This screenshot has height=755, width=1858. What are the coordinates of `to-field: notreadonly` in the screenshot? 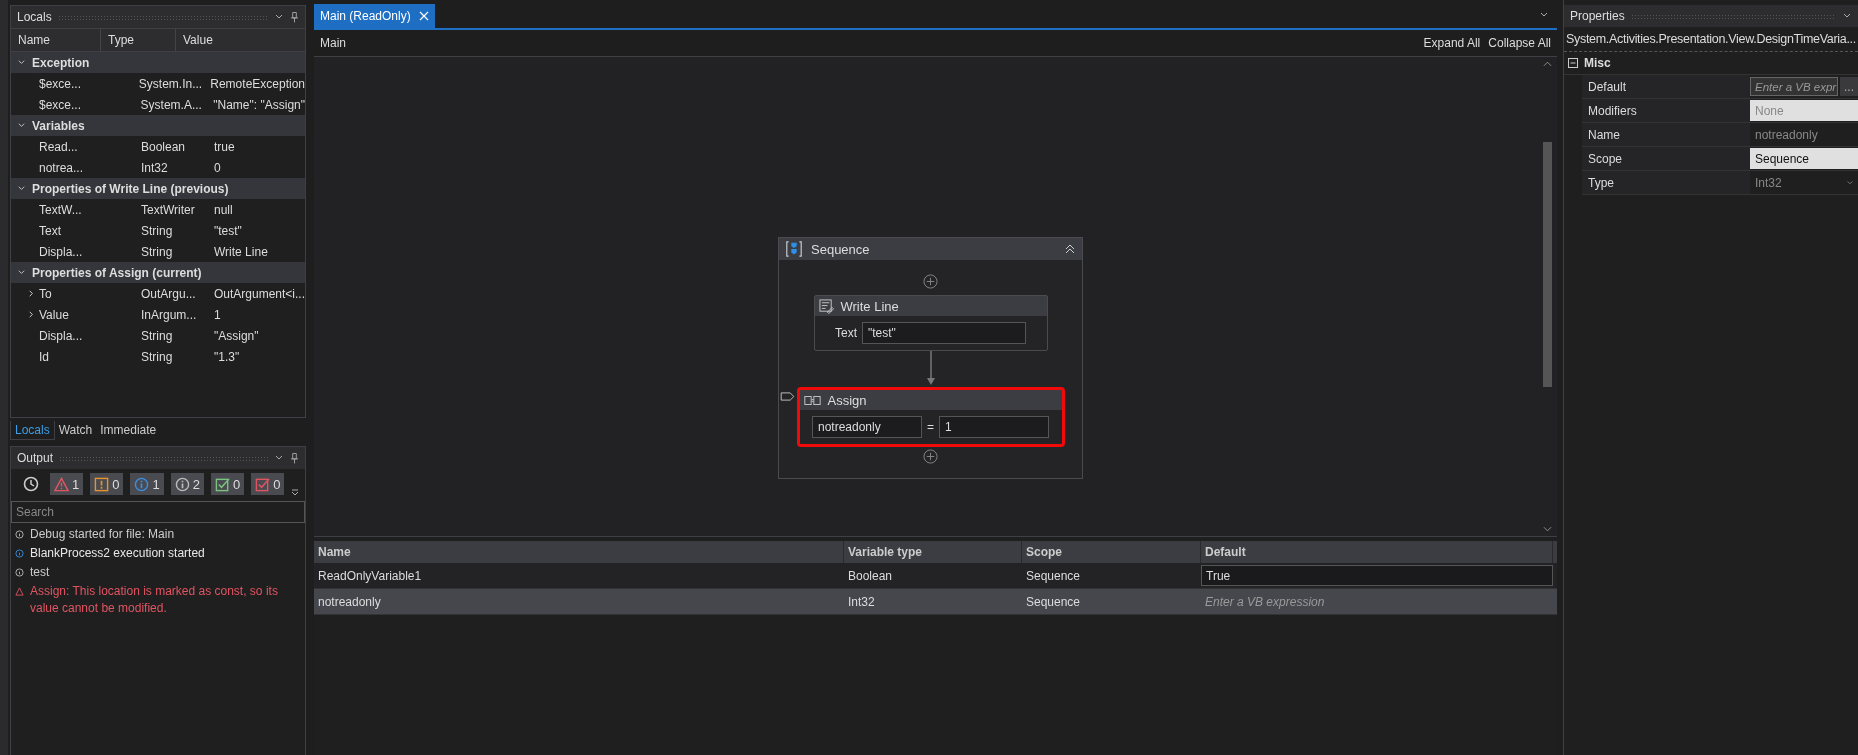 It's located at (867, 427).